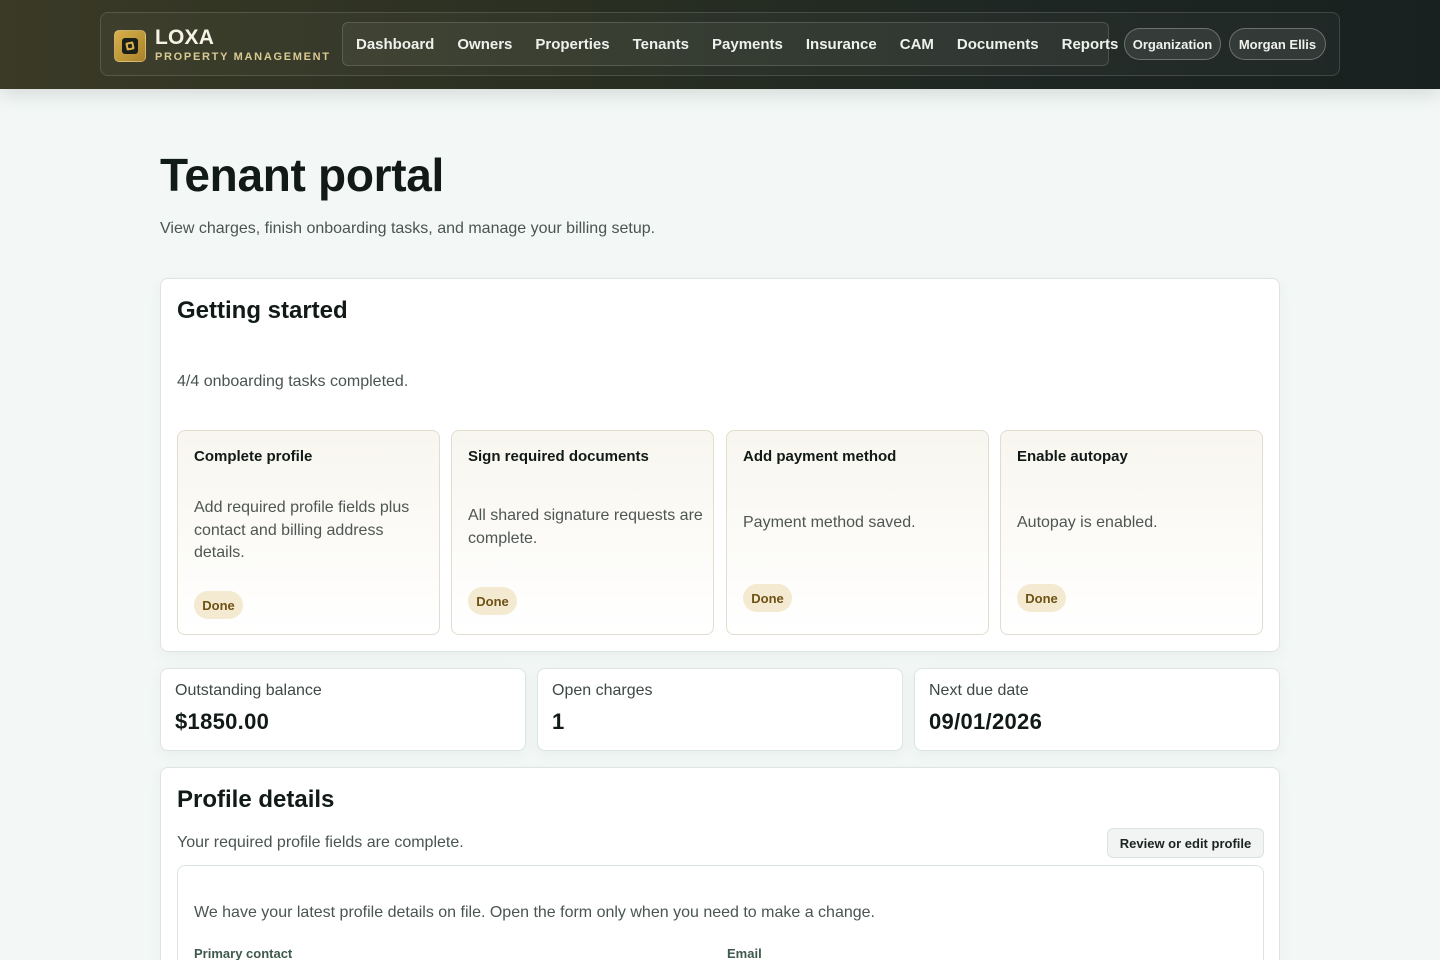  What do you see at coordinates (602, 690) in the screenshot?
I see `stat-label: Open charges` at bounding box center [602, 690].